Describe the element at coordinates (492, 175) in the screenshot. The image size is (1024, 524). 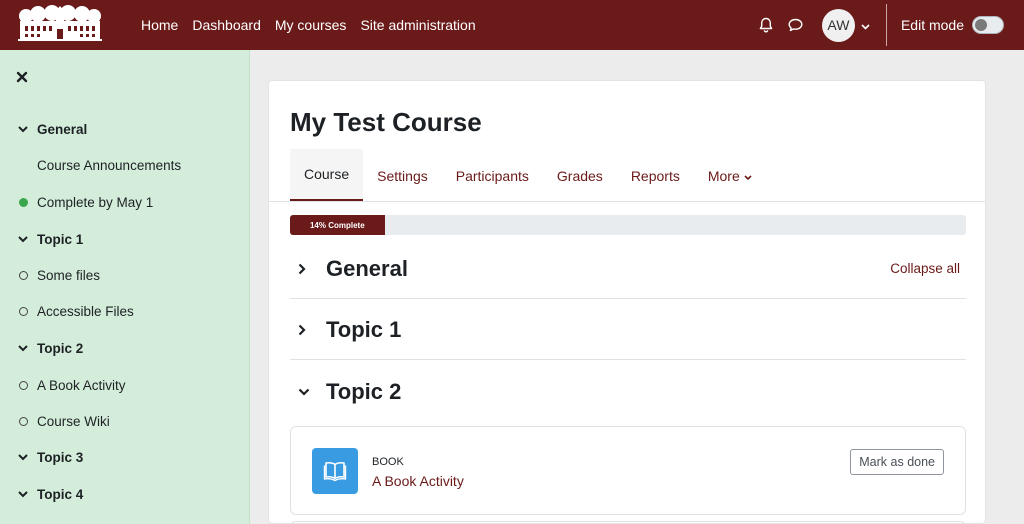
I see `tab-participants: Participants` at that location.